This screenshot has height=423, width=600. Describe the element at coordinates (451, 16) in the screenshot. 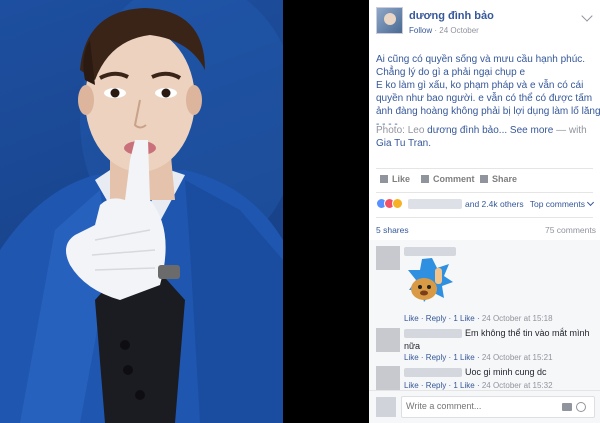

I see `author-name: dương đình bảo` at that location.